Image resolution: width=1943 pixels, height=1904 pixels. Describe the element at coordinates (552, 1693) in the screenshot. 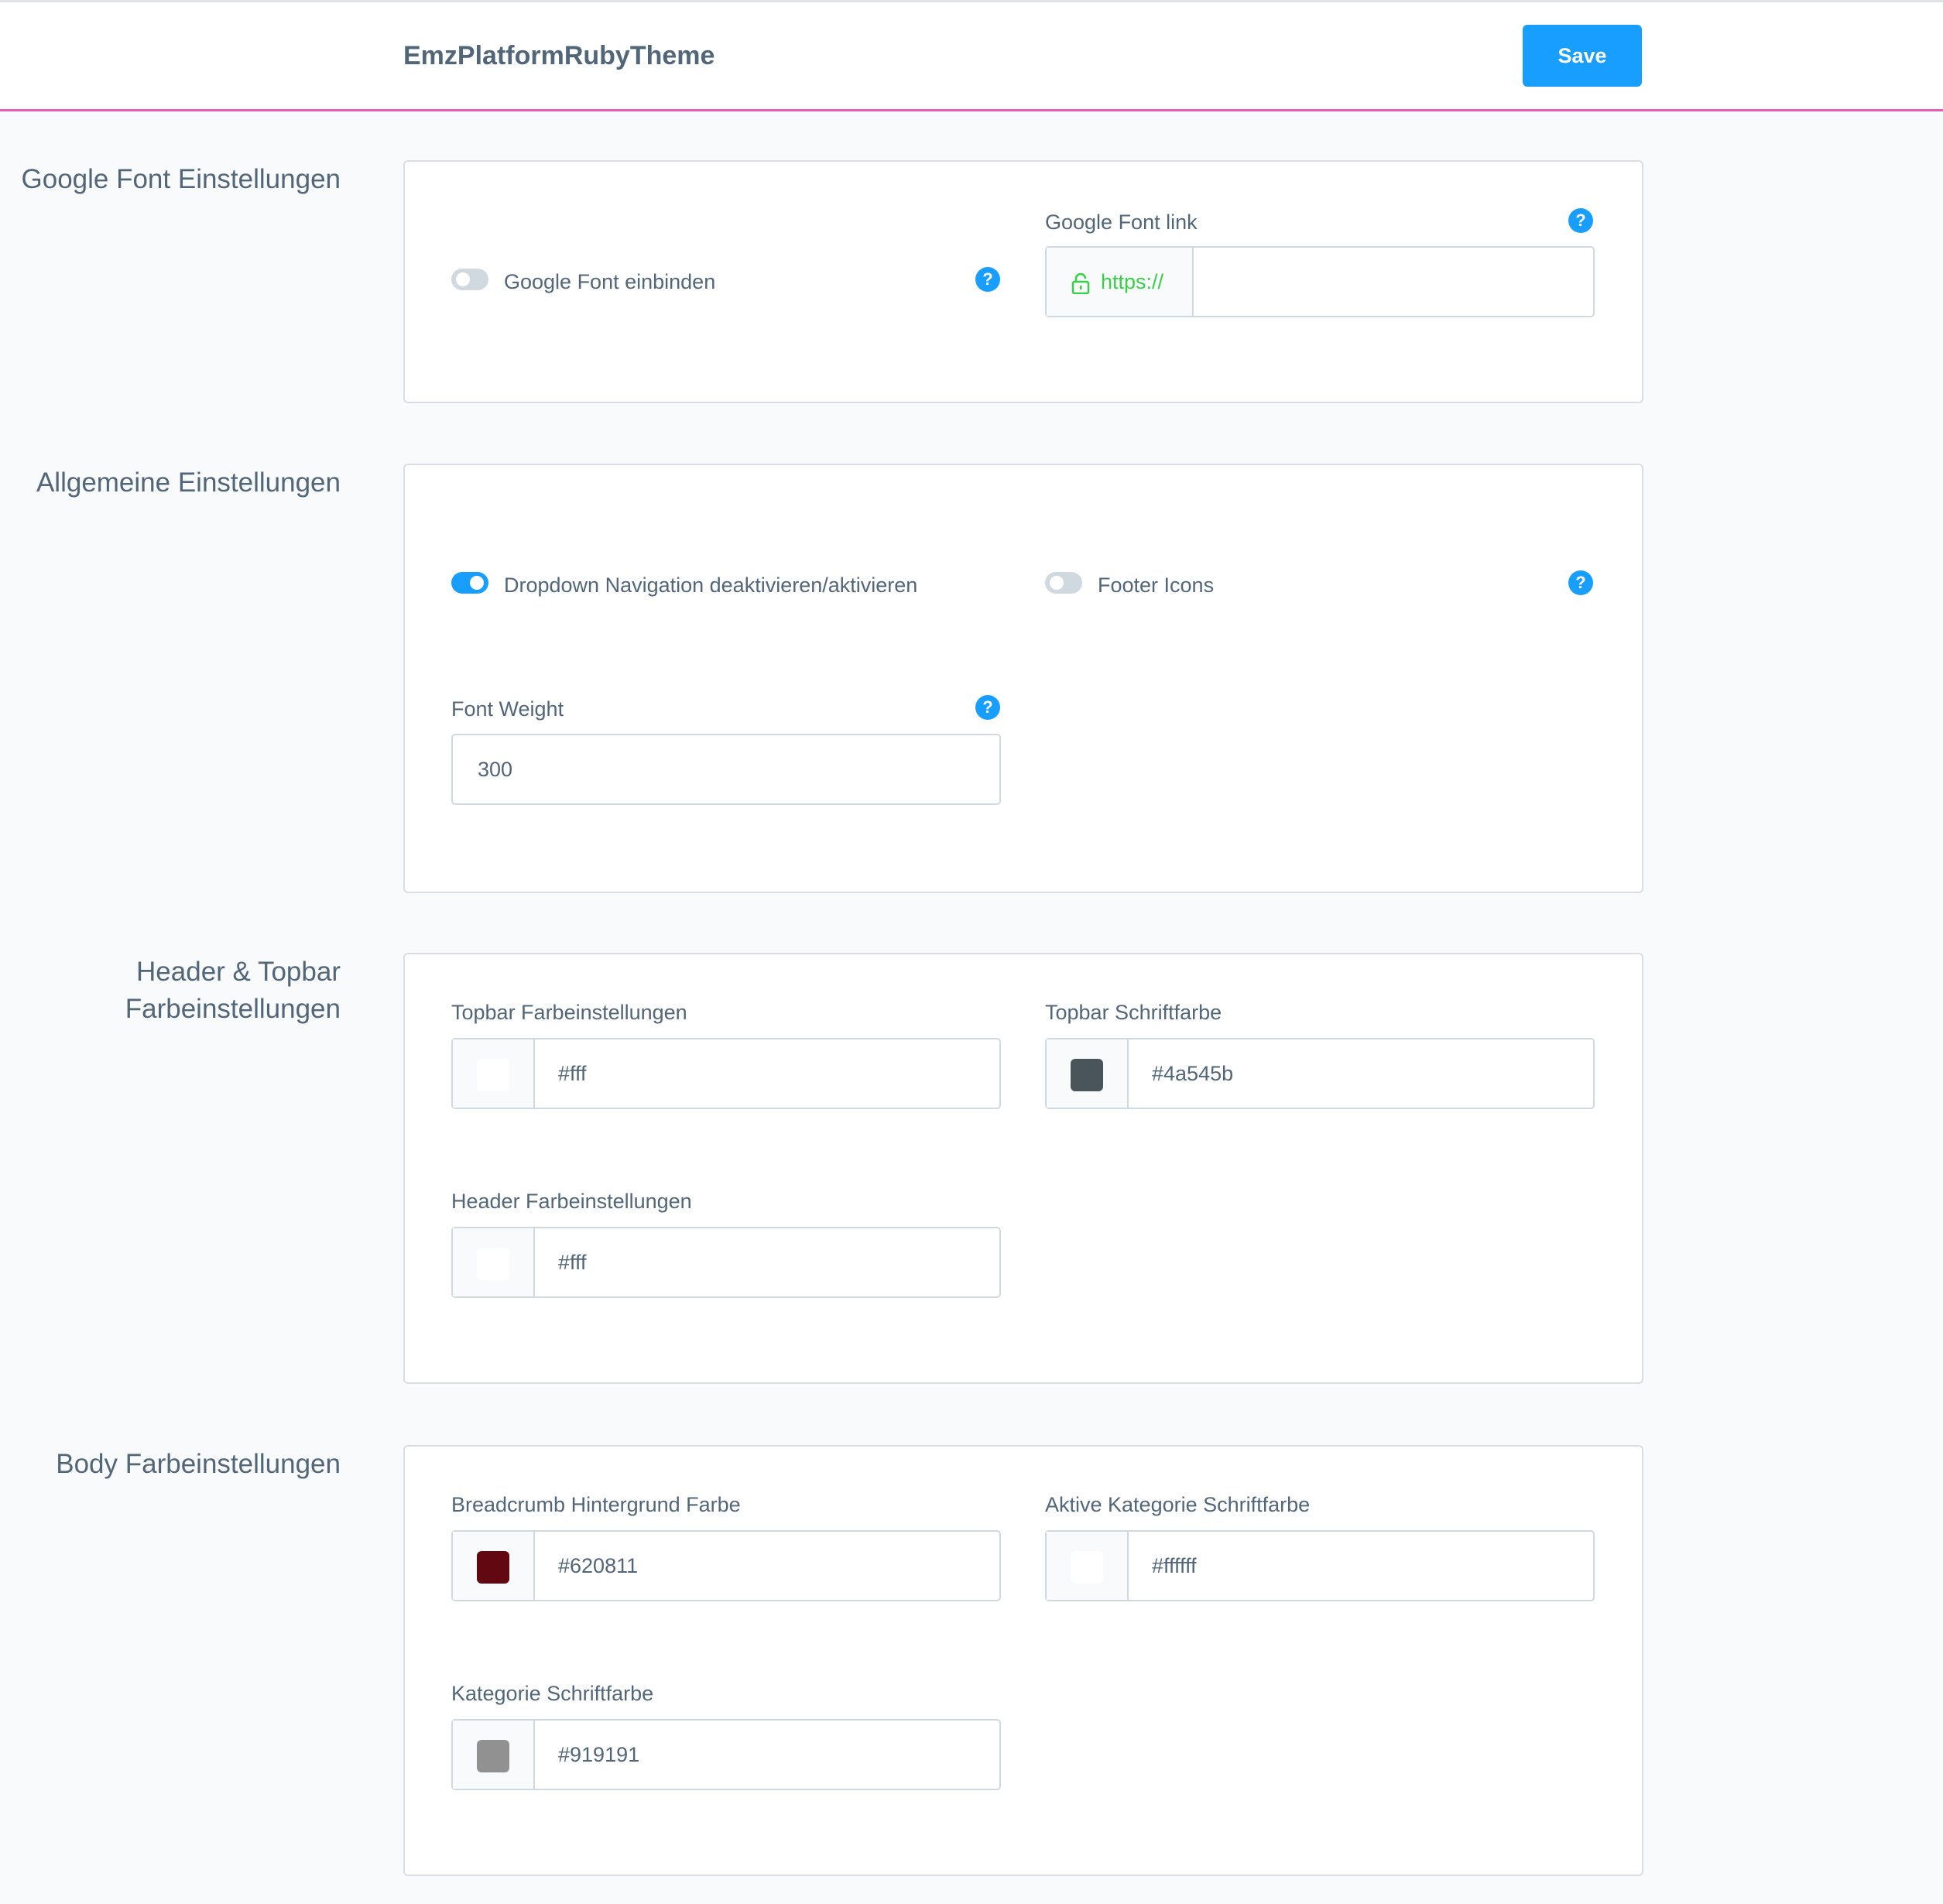

I see `category-font-color-label: Kategorie Schriftfarbe` at that location.